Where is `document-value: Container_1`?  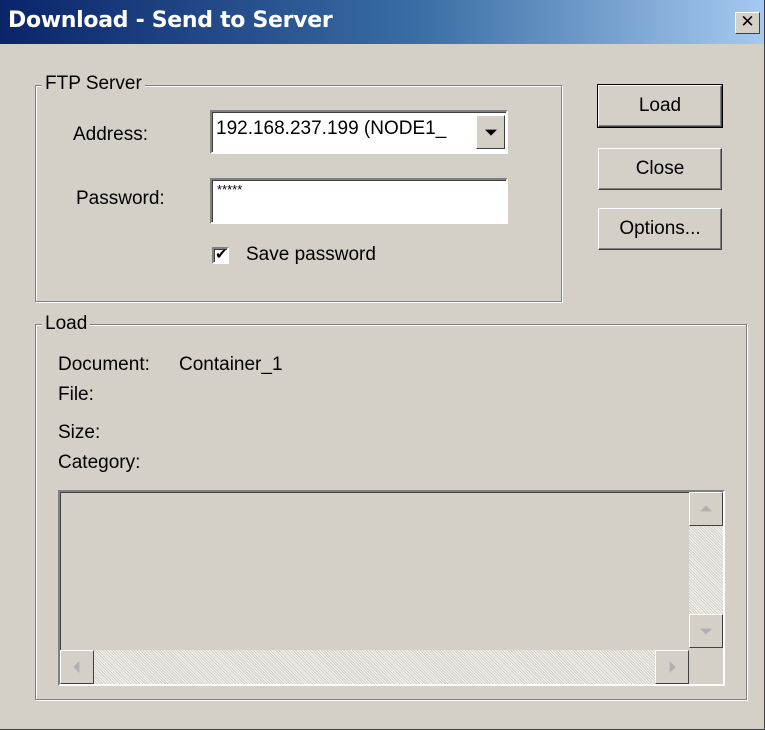
document-value: Container_1 is located at coordinates (231, 364).